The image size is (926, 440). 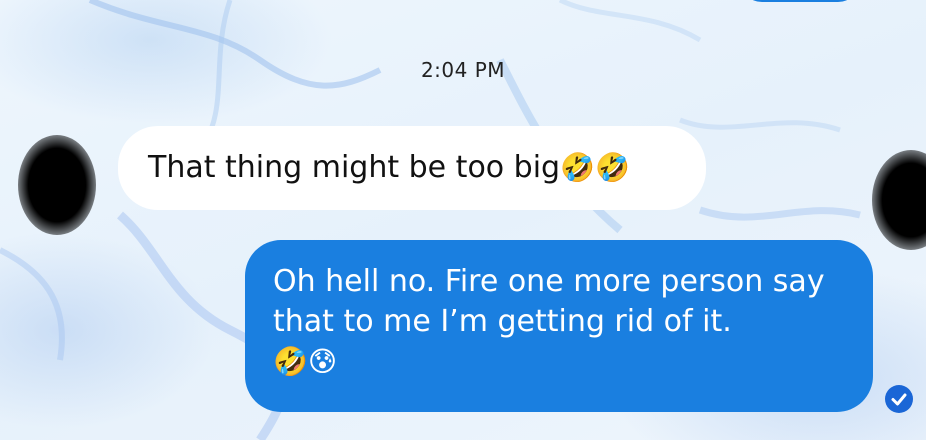 I want to click on contact-avatar, so click(x=57, y=185).